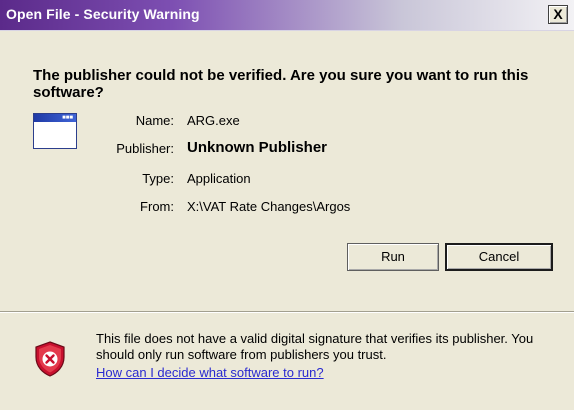 Image resolution: width=574 pixels, height=410 pixels. What do you see at coordinates (257, 147) in the screenshot?
I see `publisher-value: Unknown Publisher` at bounding box center [257, 147].